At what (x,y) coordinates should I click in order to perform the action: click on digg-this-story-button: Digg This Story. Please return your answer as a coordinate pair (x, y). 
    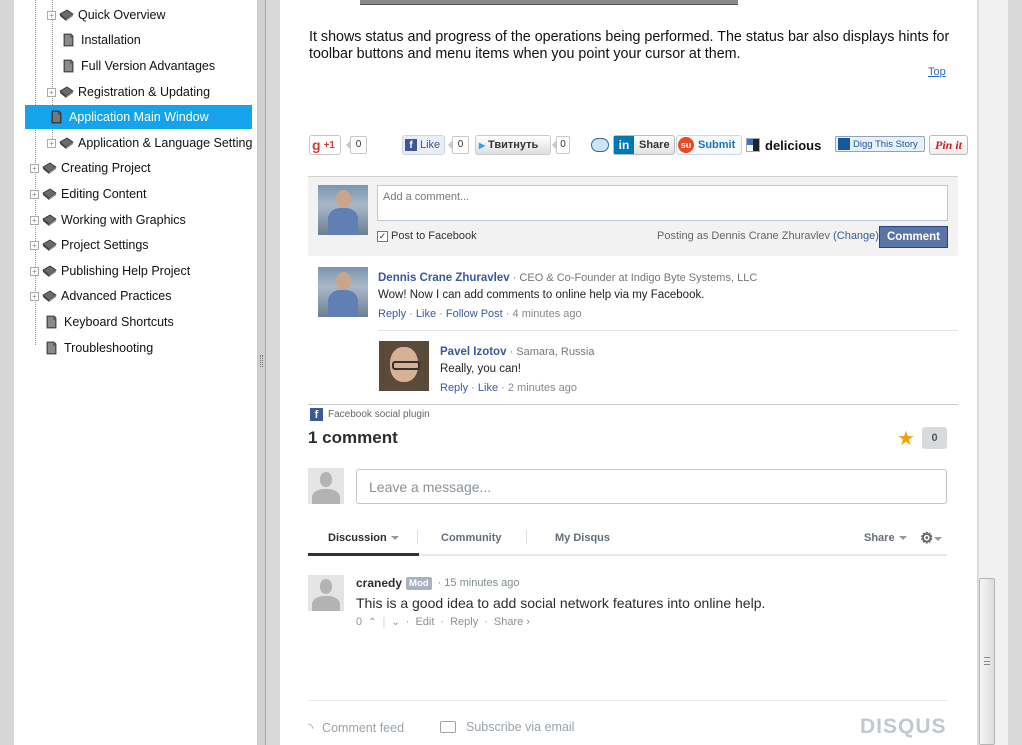
    Looking at the image, I should click on (880, 144).